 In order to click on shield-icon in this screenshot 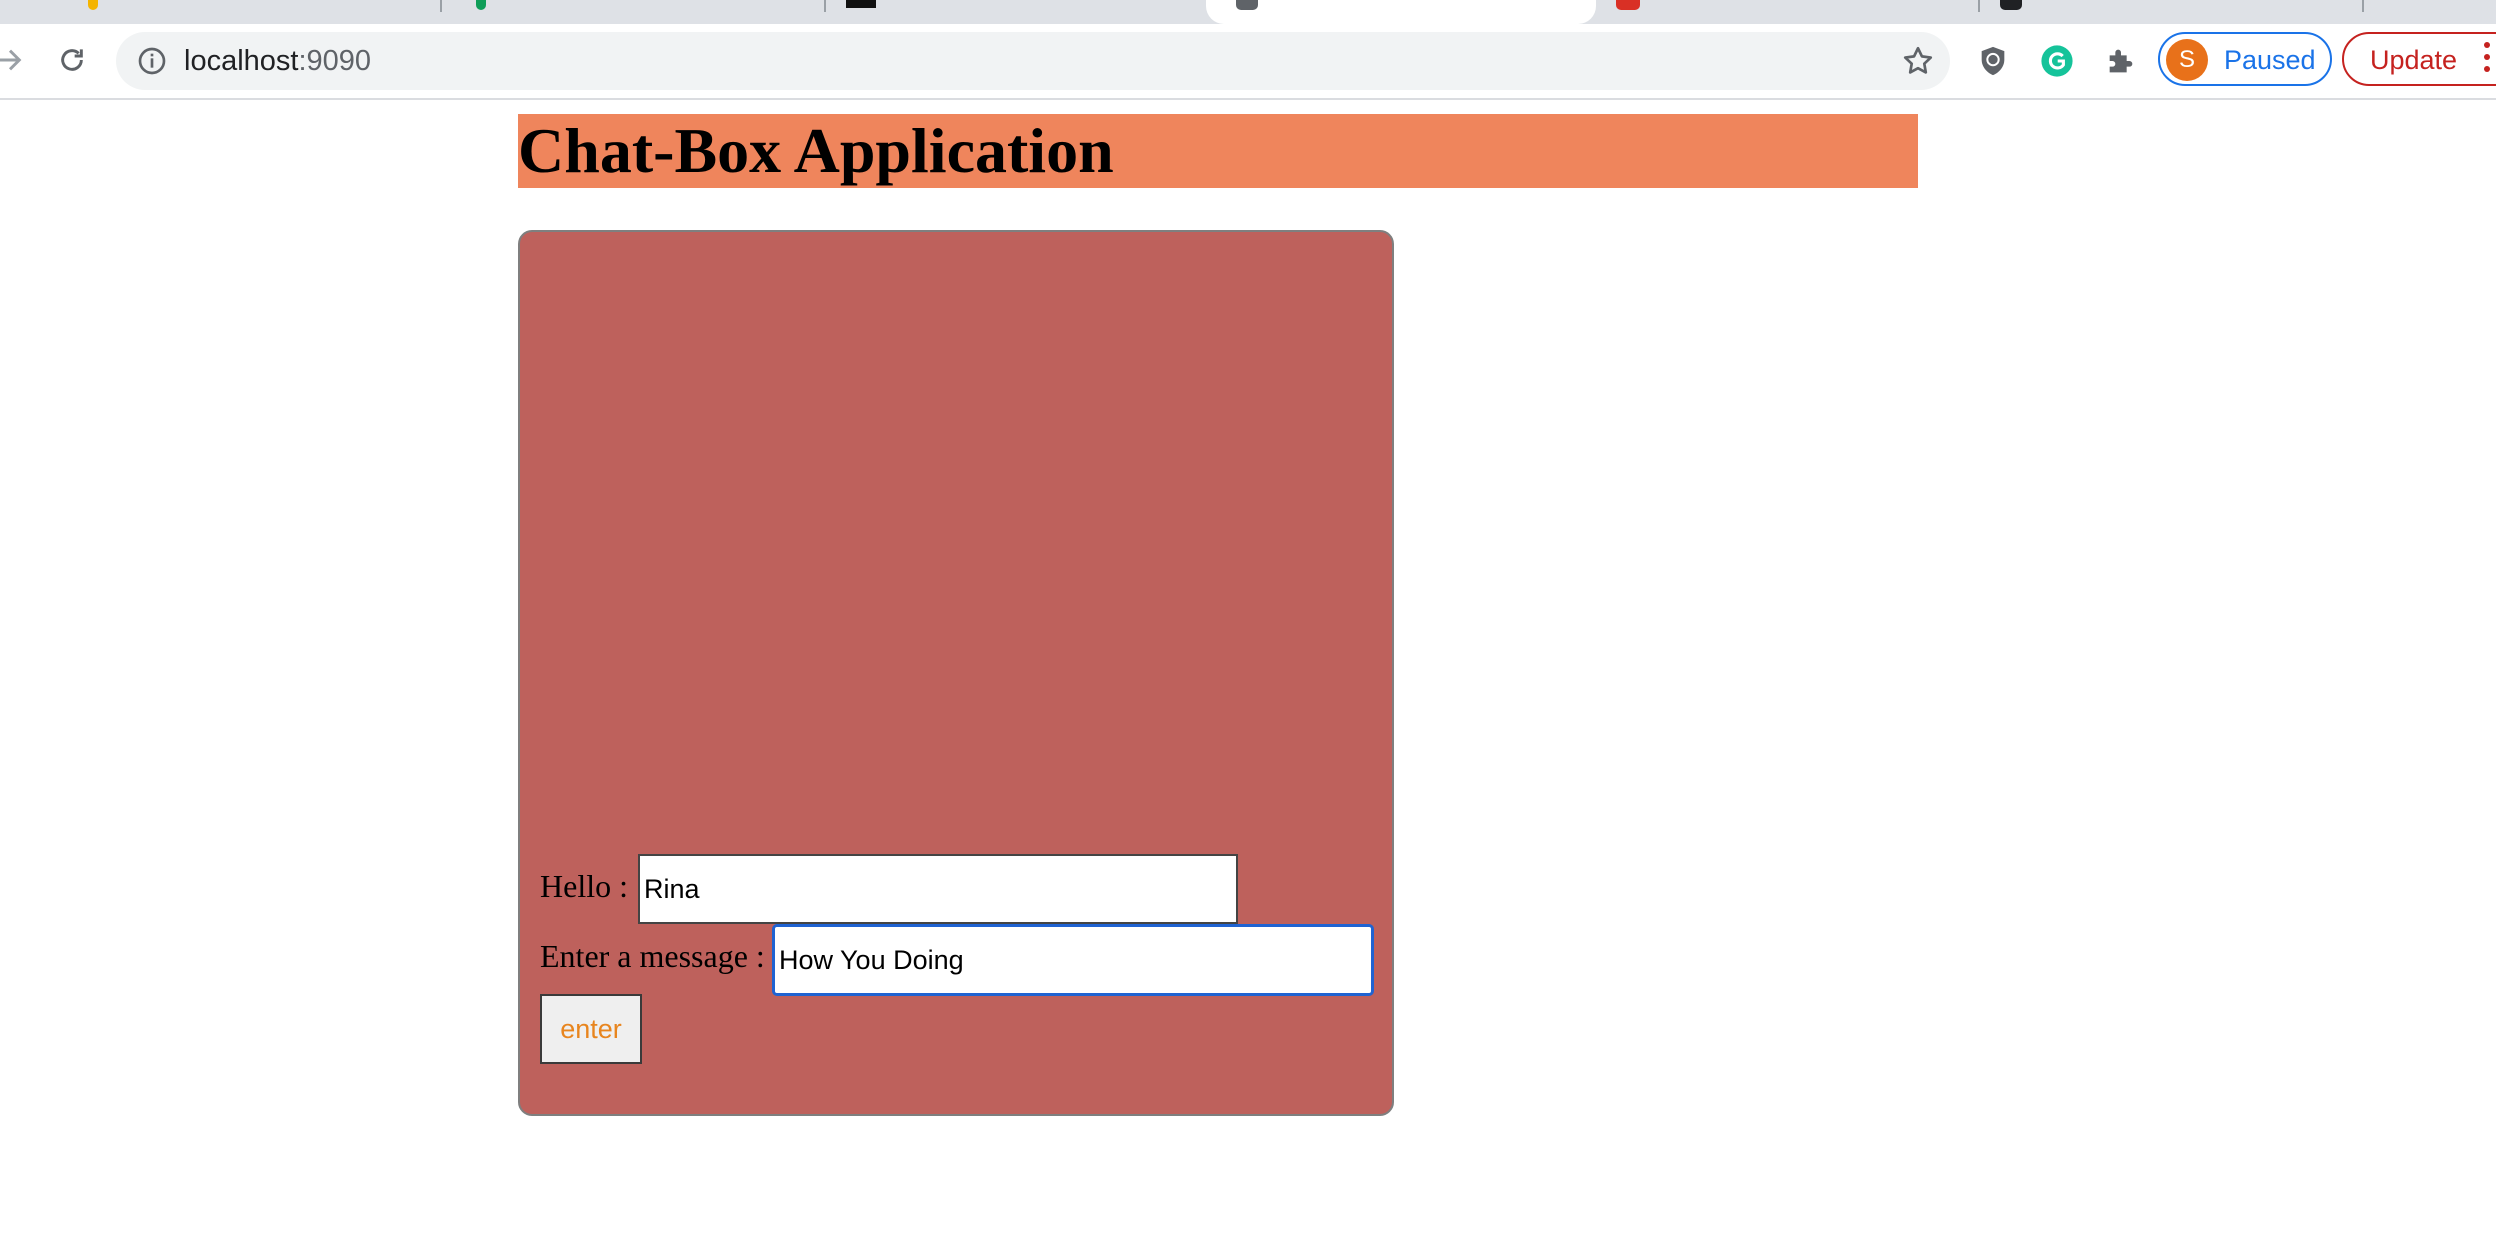, I will do `click(1993, 61)`.